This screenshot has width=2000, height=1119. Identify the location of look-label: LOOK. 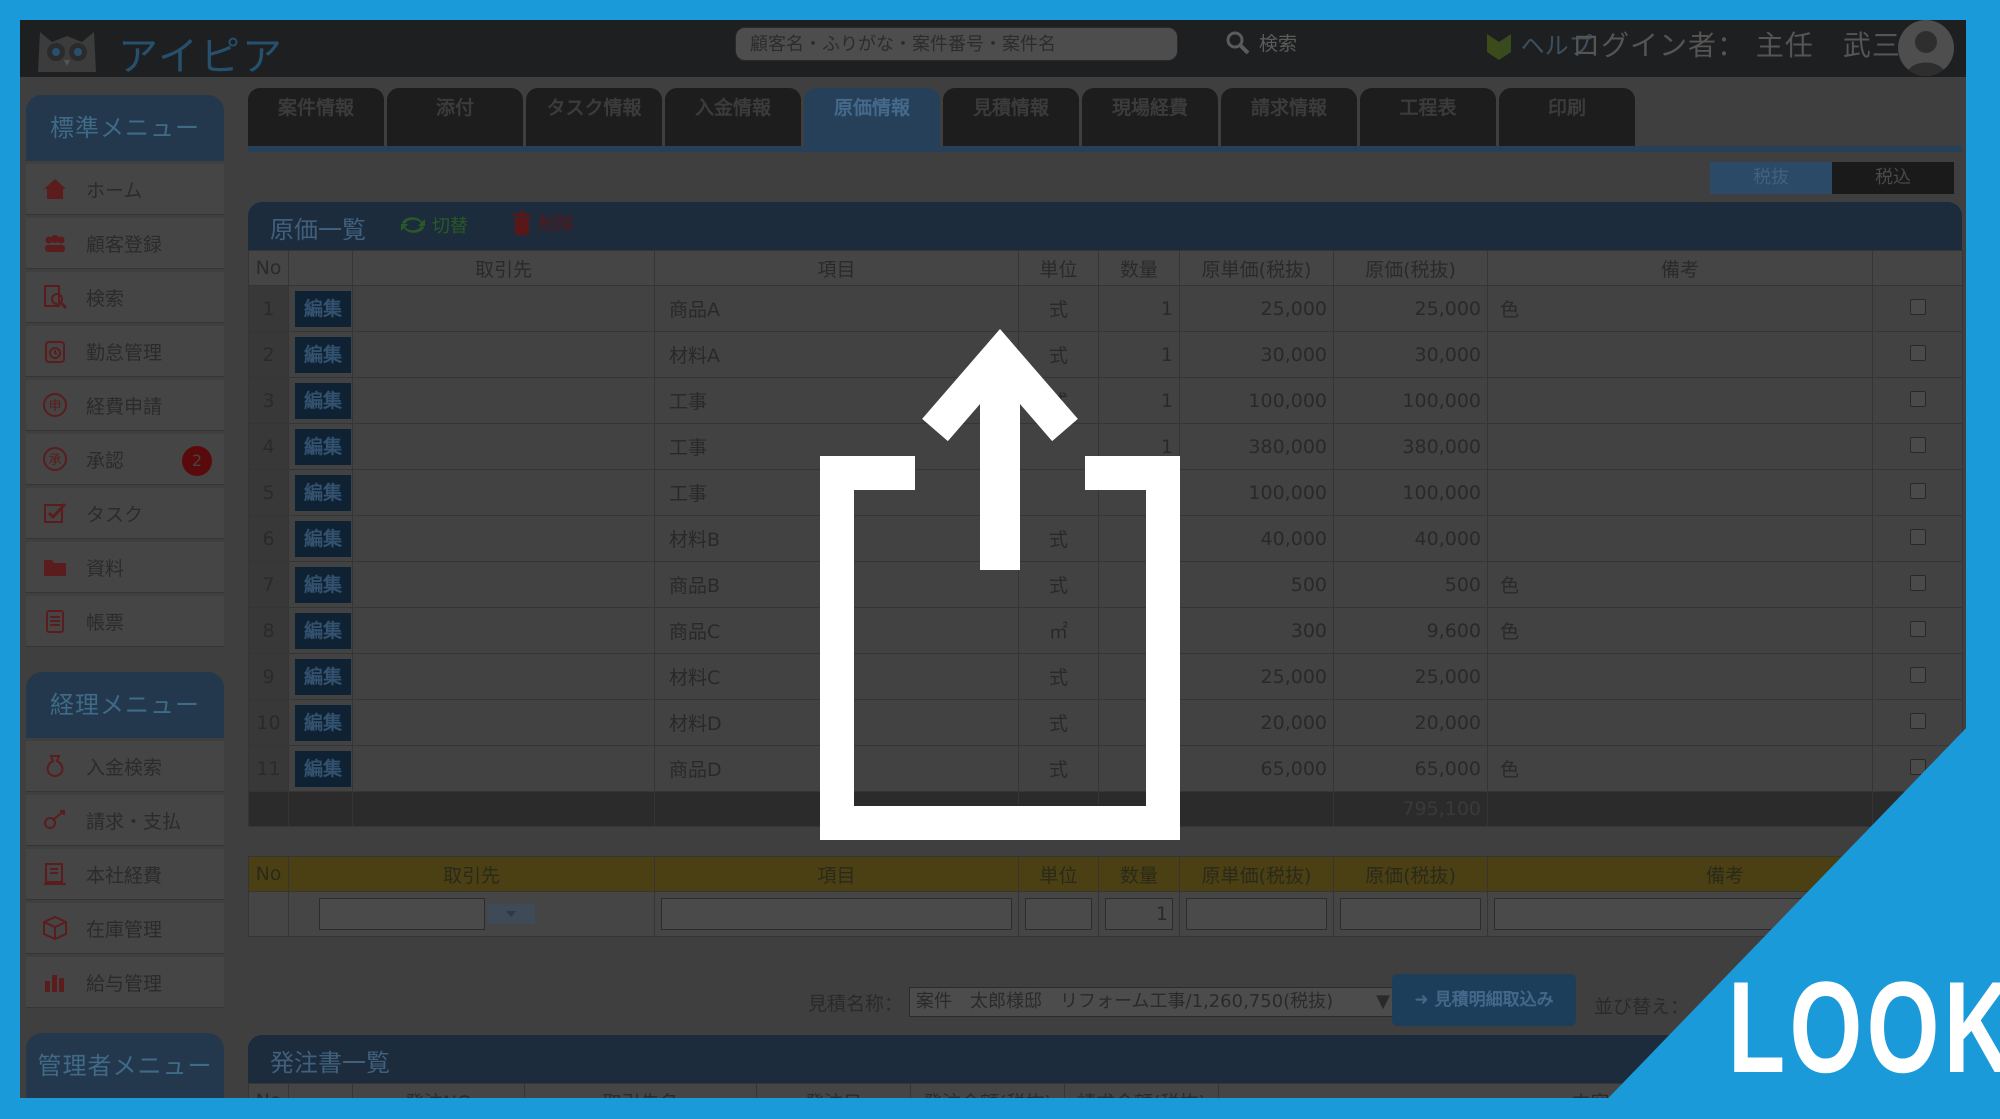
(1864, 1027).